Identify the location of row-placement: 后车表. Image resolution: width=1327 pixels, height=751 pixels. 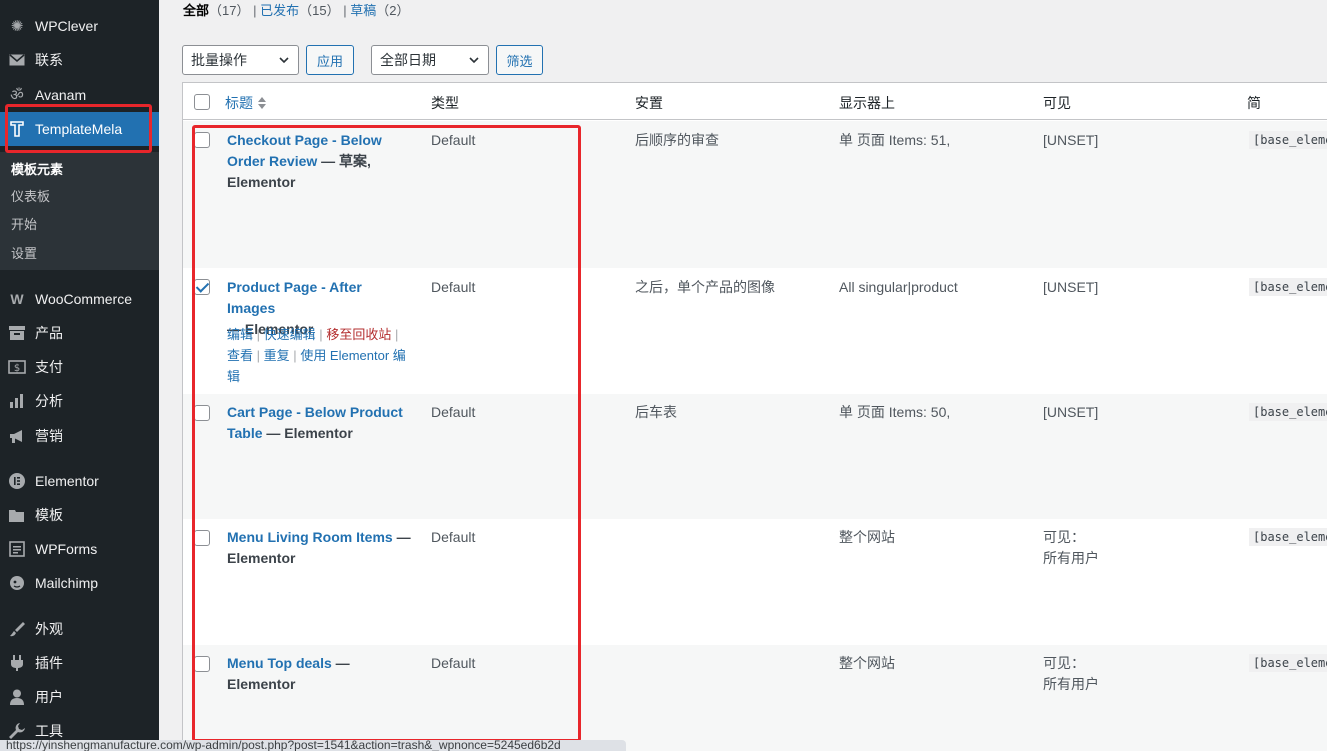
(656, 412).